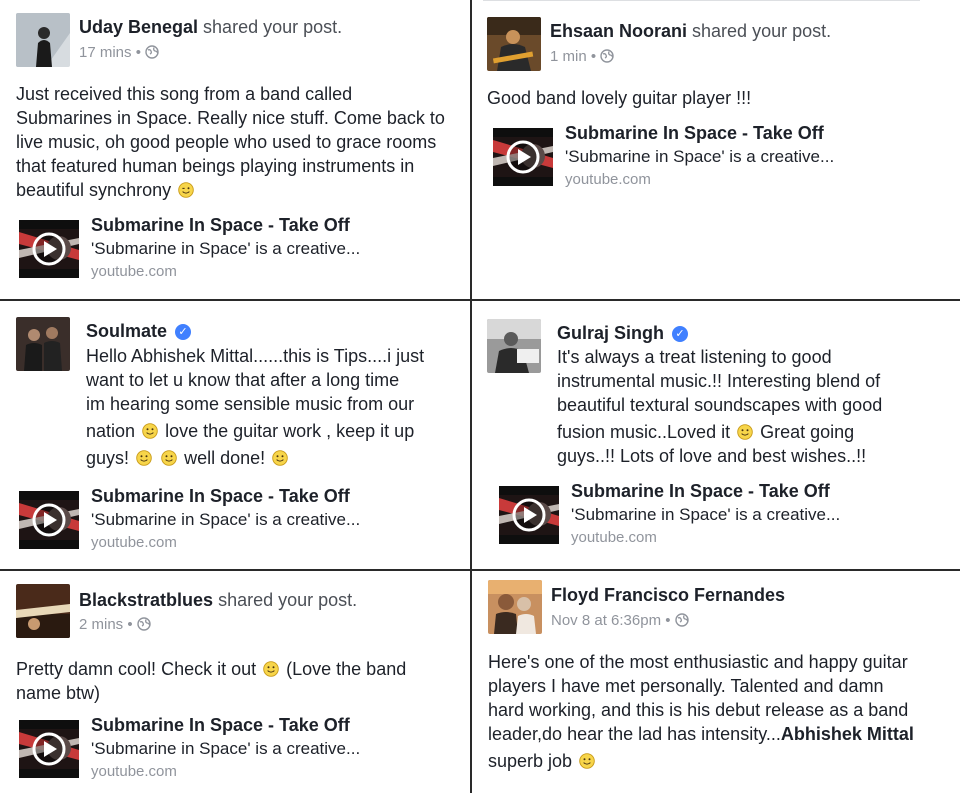 The width and height of the screenshot is (960, 793). What do you see at coordinates (610, 333) in the screenshot?
I see `author-name-text: Gulraj Singh` at bounding box center [610, 333].